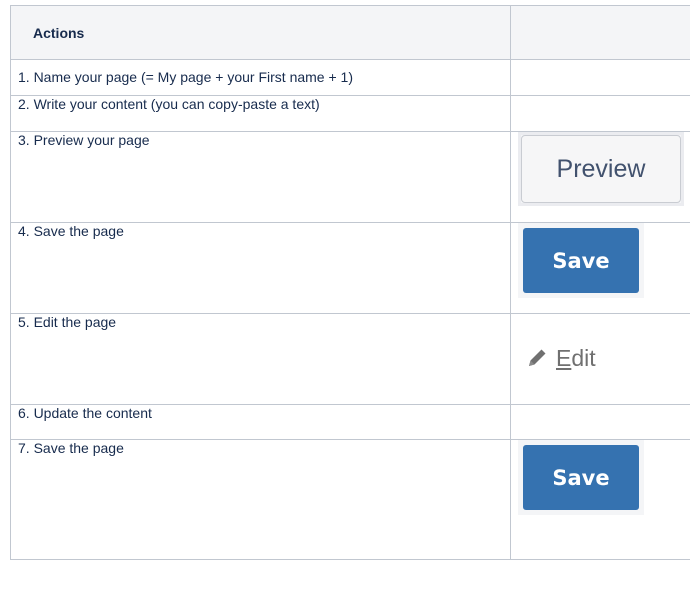  What do you see at coordinates (260, 268) in the screenshot?
I see `step-save: 4. Save the page` at bounding box center [260, 268].